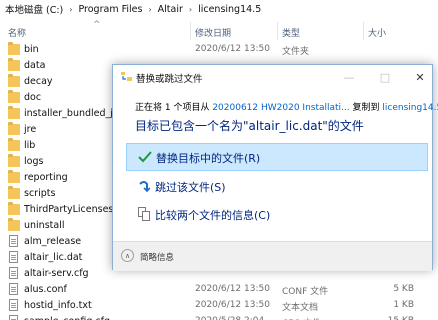 This screenshot has width=438, height=320. I want to click on compare-files-option: 比较两个文件的信息(C), so click(277, 215).